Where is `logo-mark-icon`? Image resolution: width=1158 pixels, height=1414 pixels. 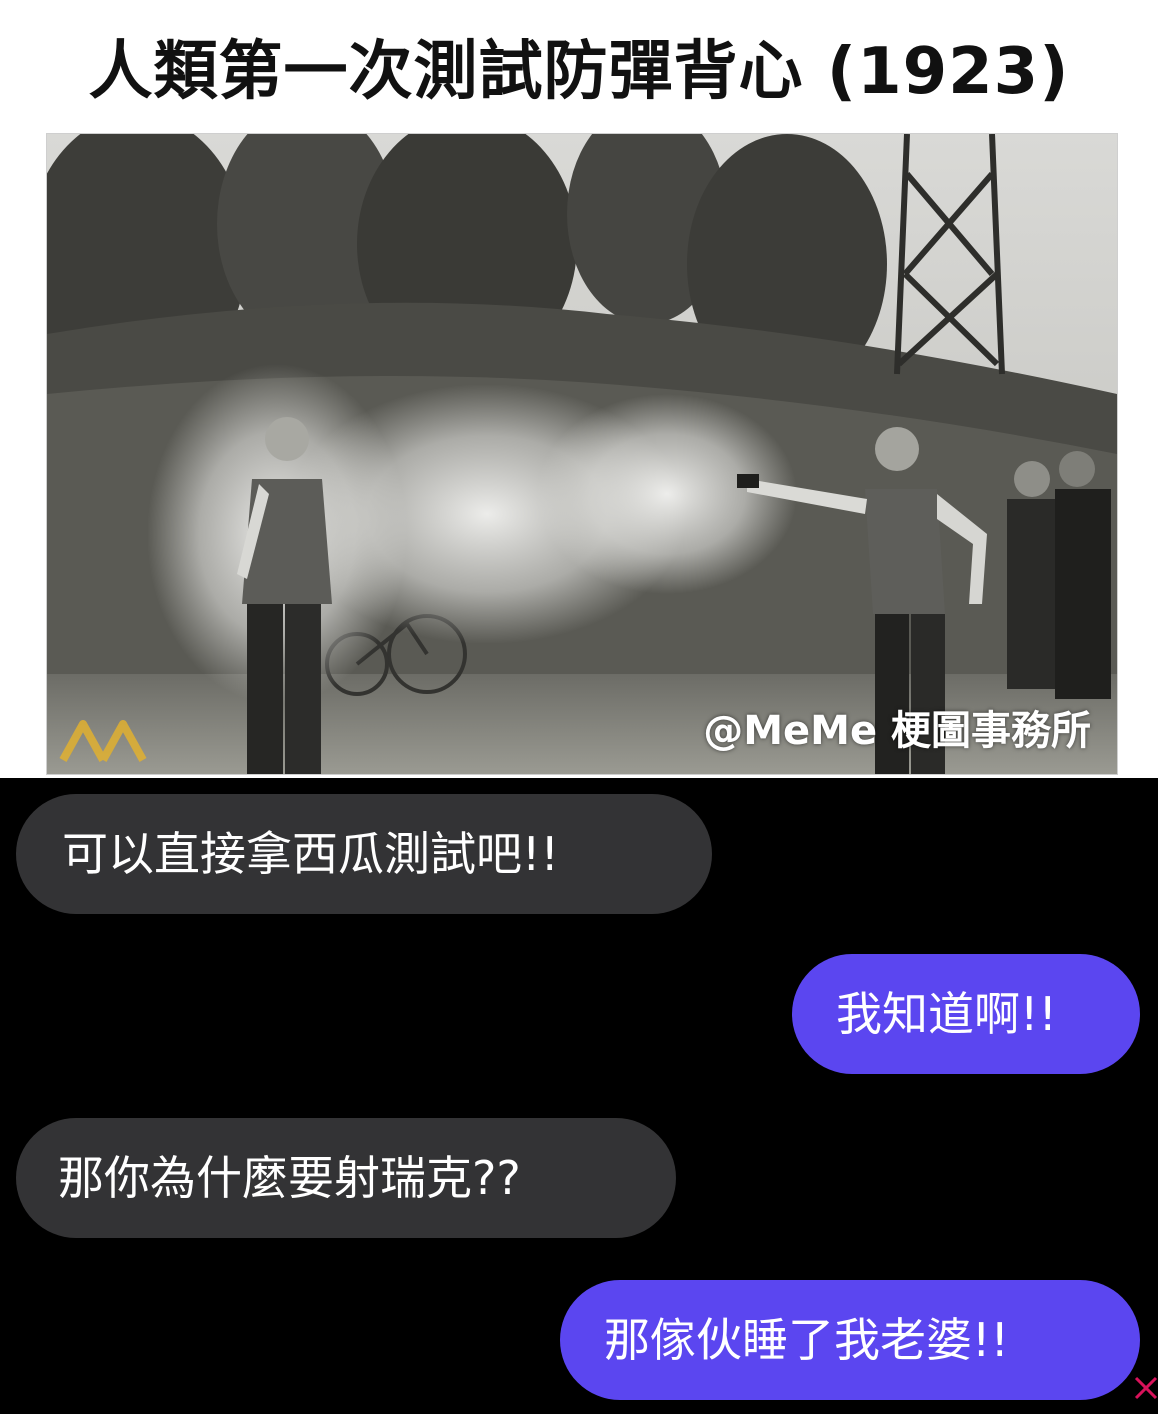
logo-mark-icon is located at coordinates (103, 741).